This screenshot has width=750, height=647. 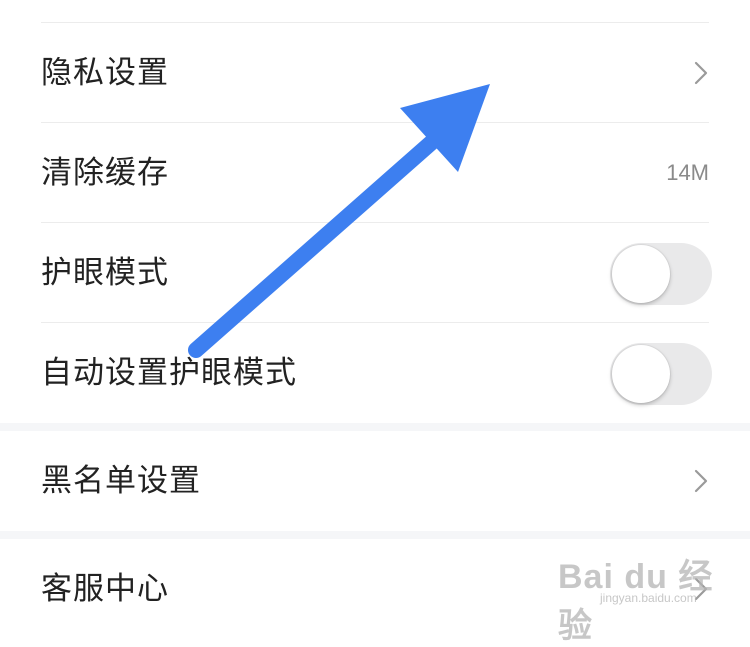 I want to click on auto-eye-care-label: 自动设置护眼模式, so click(x=169, y=373).